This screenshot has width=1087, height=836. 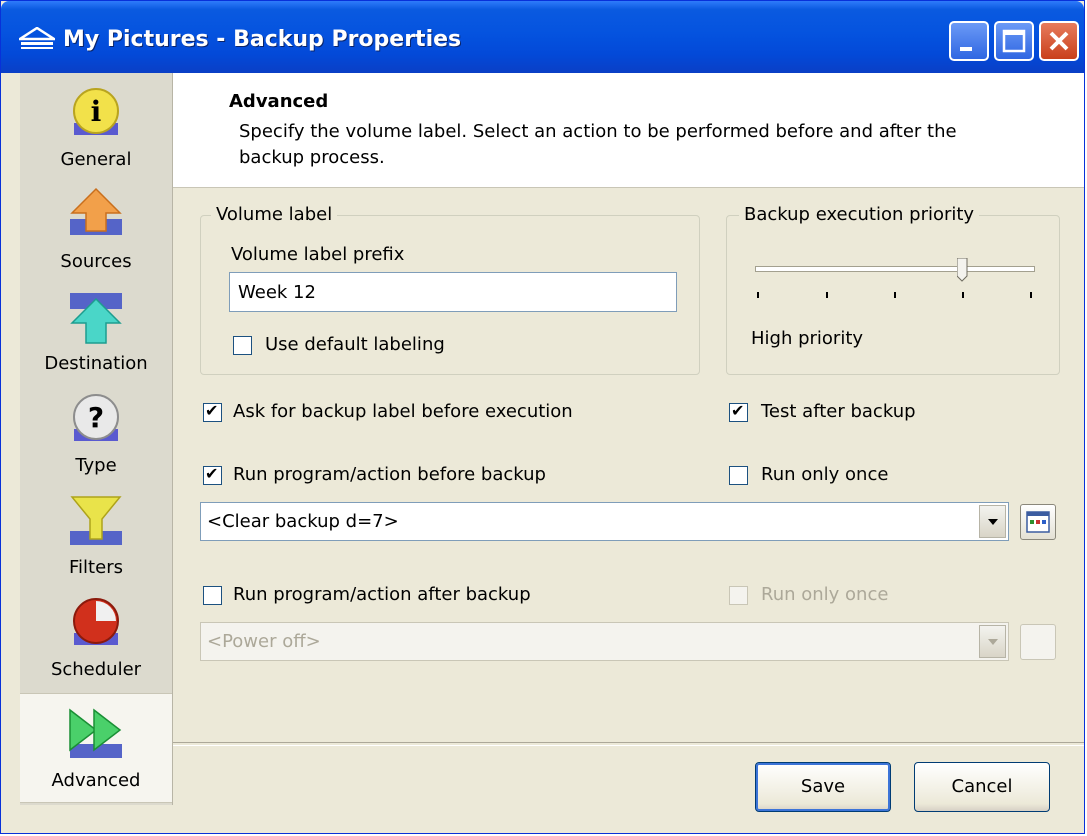 What do you see at coordinates (453, 292) in the screenshot?
I see `volume-label-prefix-input` at bounding box center [453, 292].